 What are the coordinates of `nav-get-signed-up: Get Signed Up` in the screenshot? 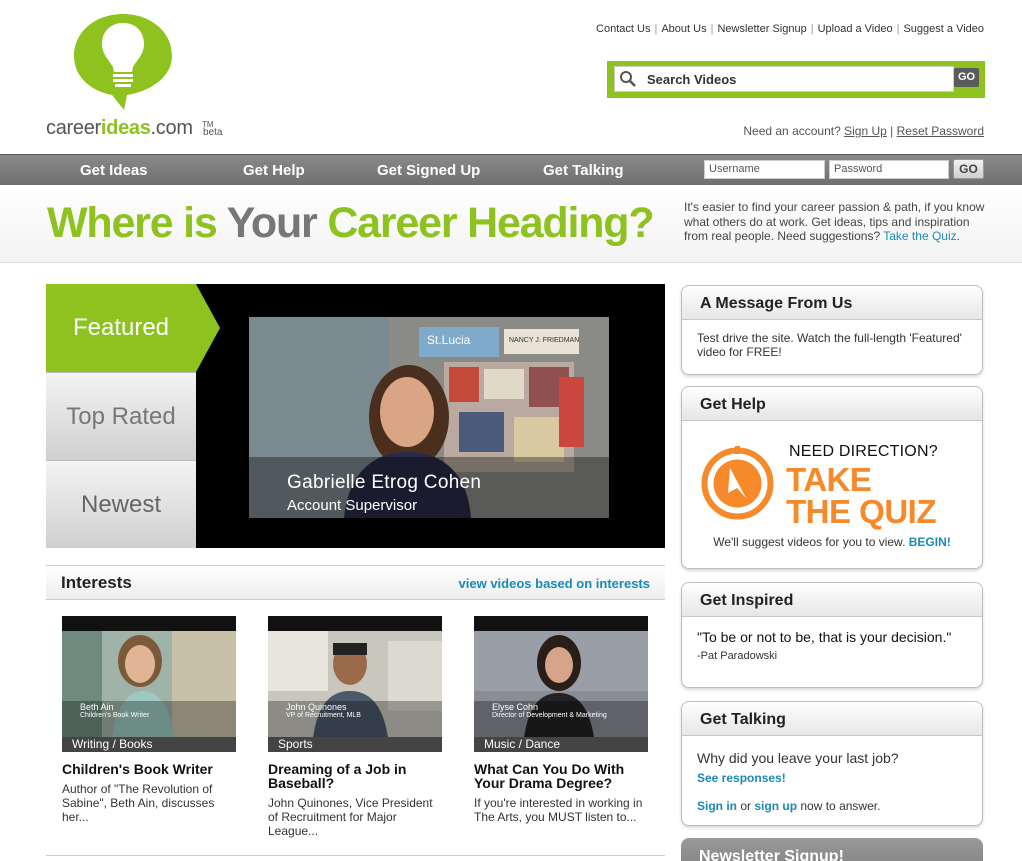 It's located at (428, 170).